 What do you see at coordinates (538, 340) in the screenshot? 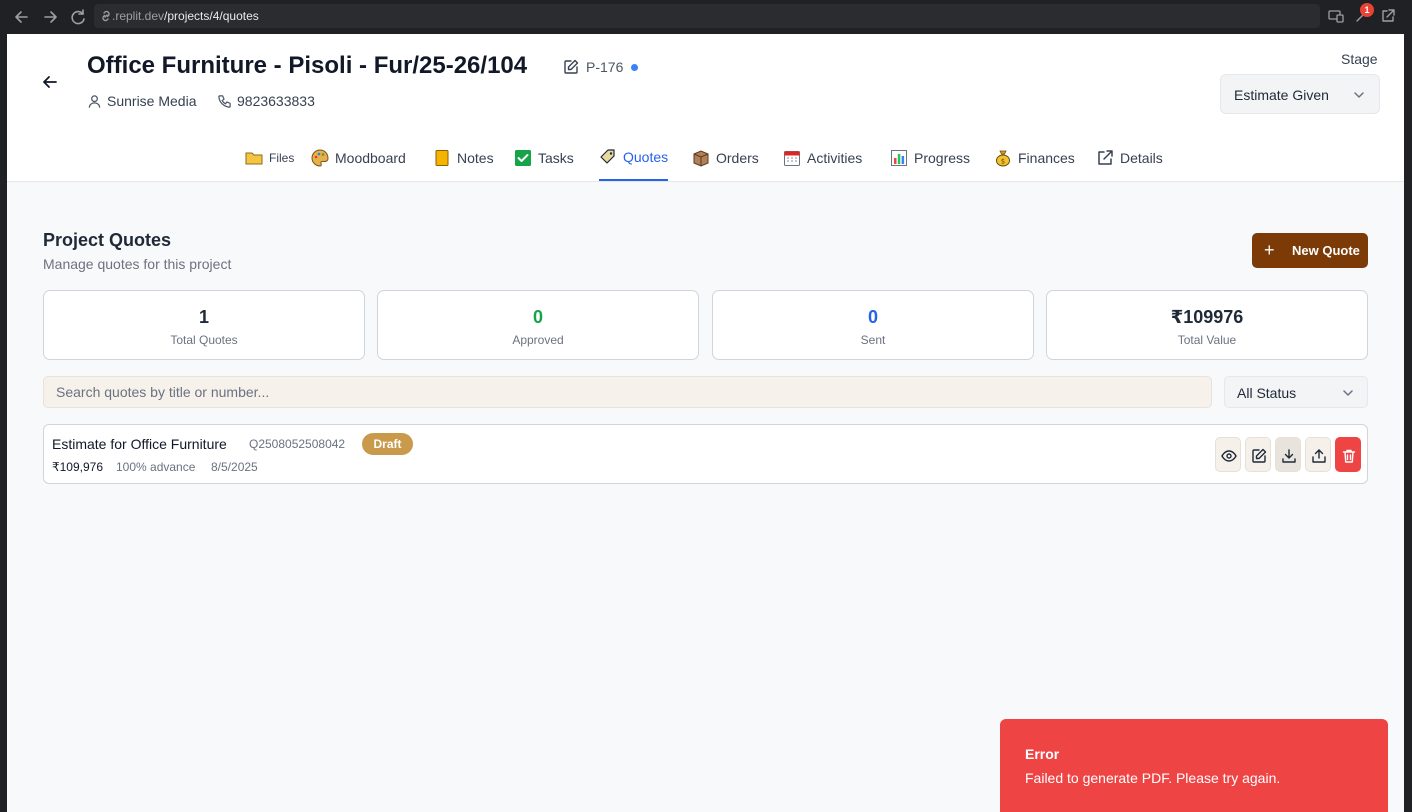
I see `stat-label: Approved` at bounding box center [538, 340].